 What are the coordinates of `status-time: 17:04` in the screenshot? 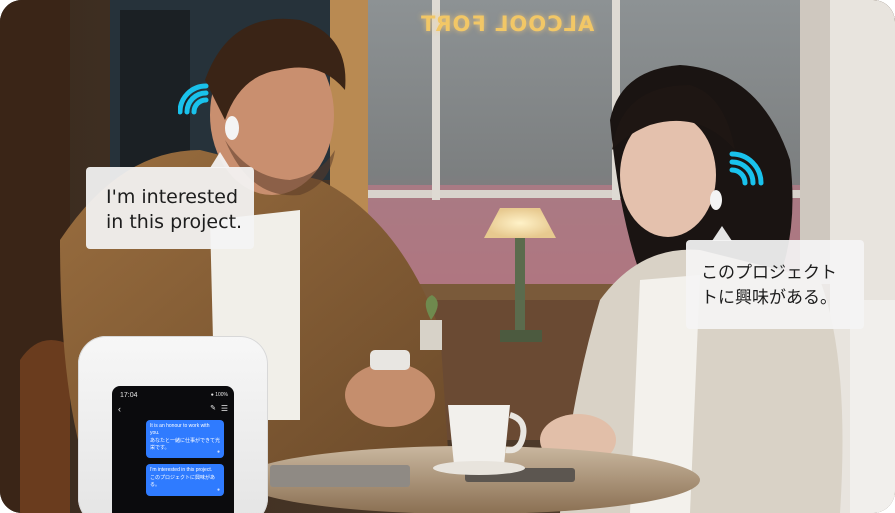 It's located at (129, 395).